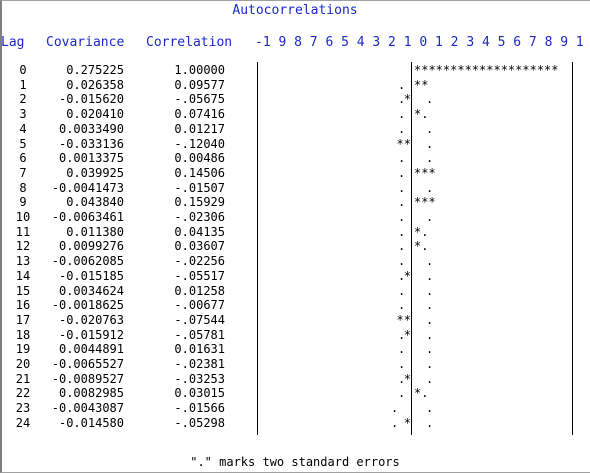 This screenshot has width=590, height=473. What do you see at coordinates (295, 85) in the screenshot?
I see `table-row: 1 0.026358 0.09577 **.` at bounding box center [295, 85].